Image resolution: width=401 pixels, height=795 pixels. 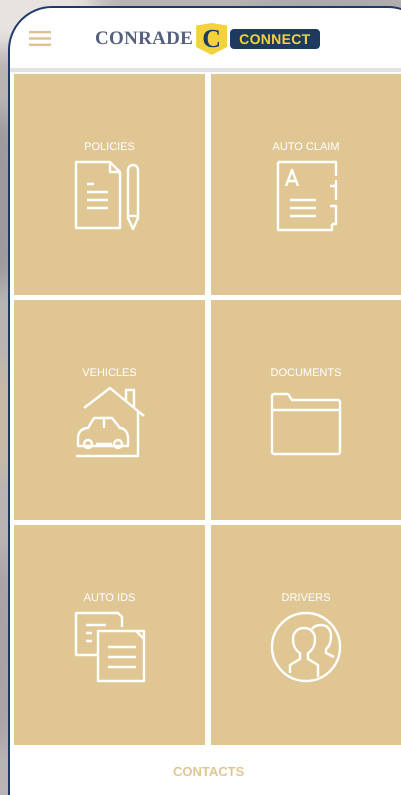 I want to click on tile-label: VEHICLES, so click(x=109, y=373).